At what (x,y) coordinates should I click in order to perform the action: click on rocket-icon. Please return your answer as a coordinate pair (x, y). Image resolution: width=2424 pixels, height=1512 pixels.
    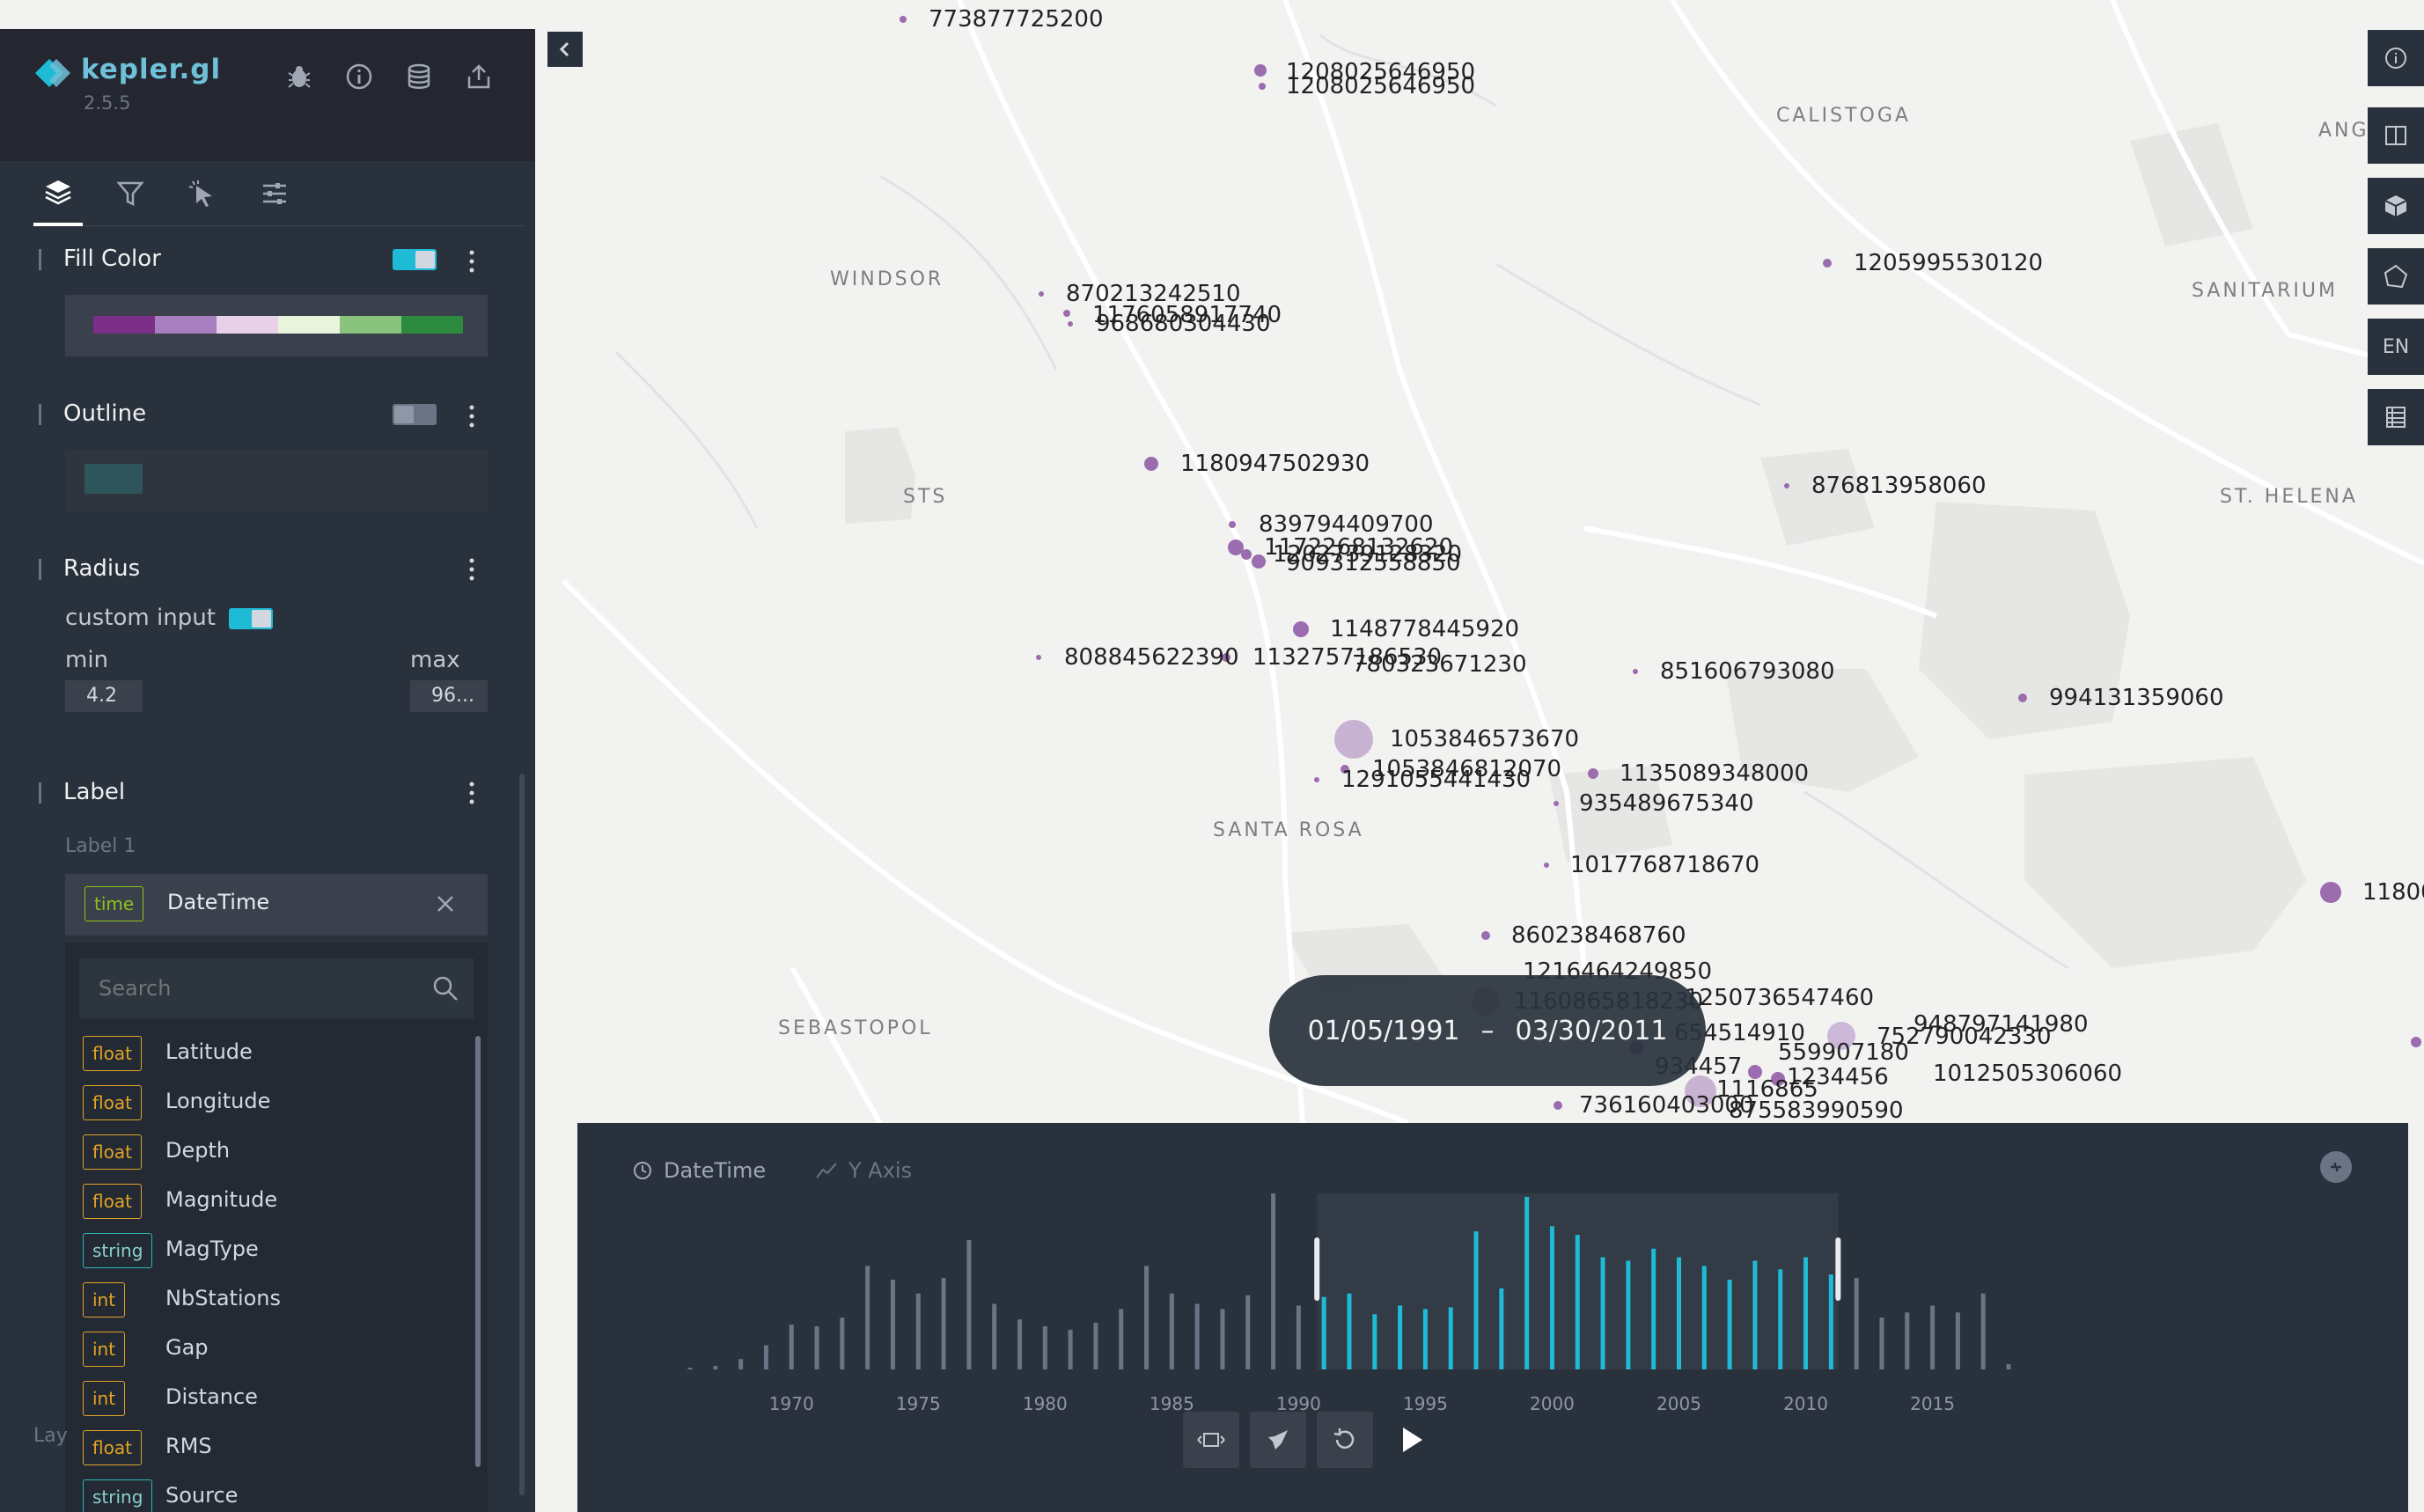
    Looking at the image, I should click on (1278, 1440).